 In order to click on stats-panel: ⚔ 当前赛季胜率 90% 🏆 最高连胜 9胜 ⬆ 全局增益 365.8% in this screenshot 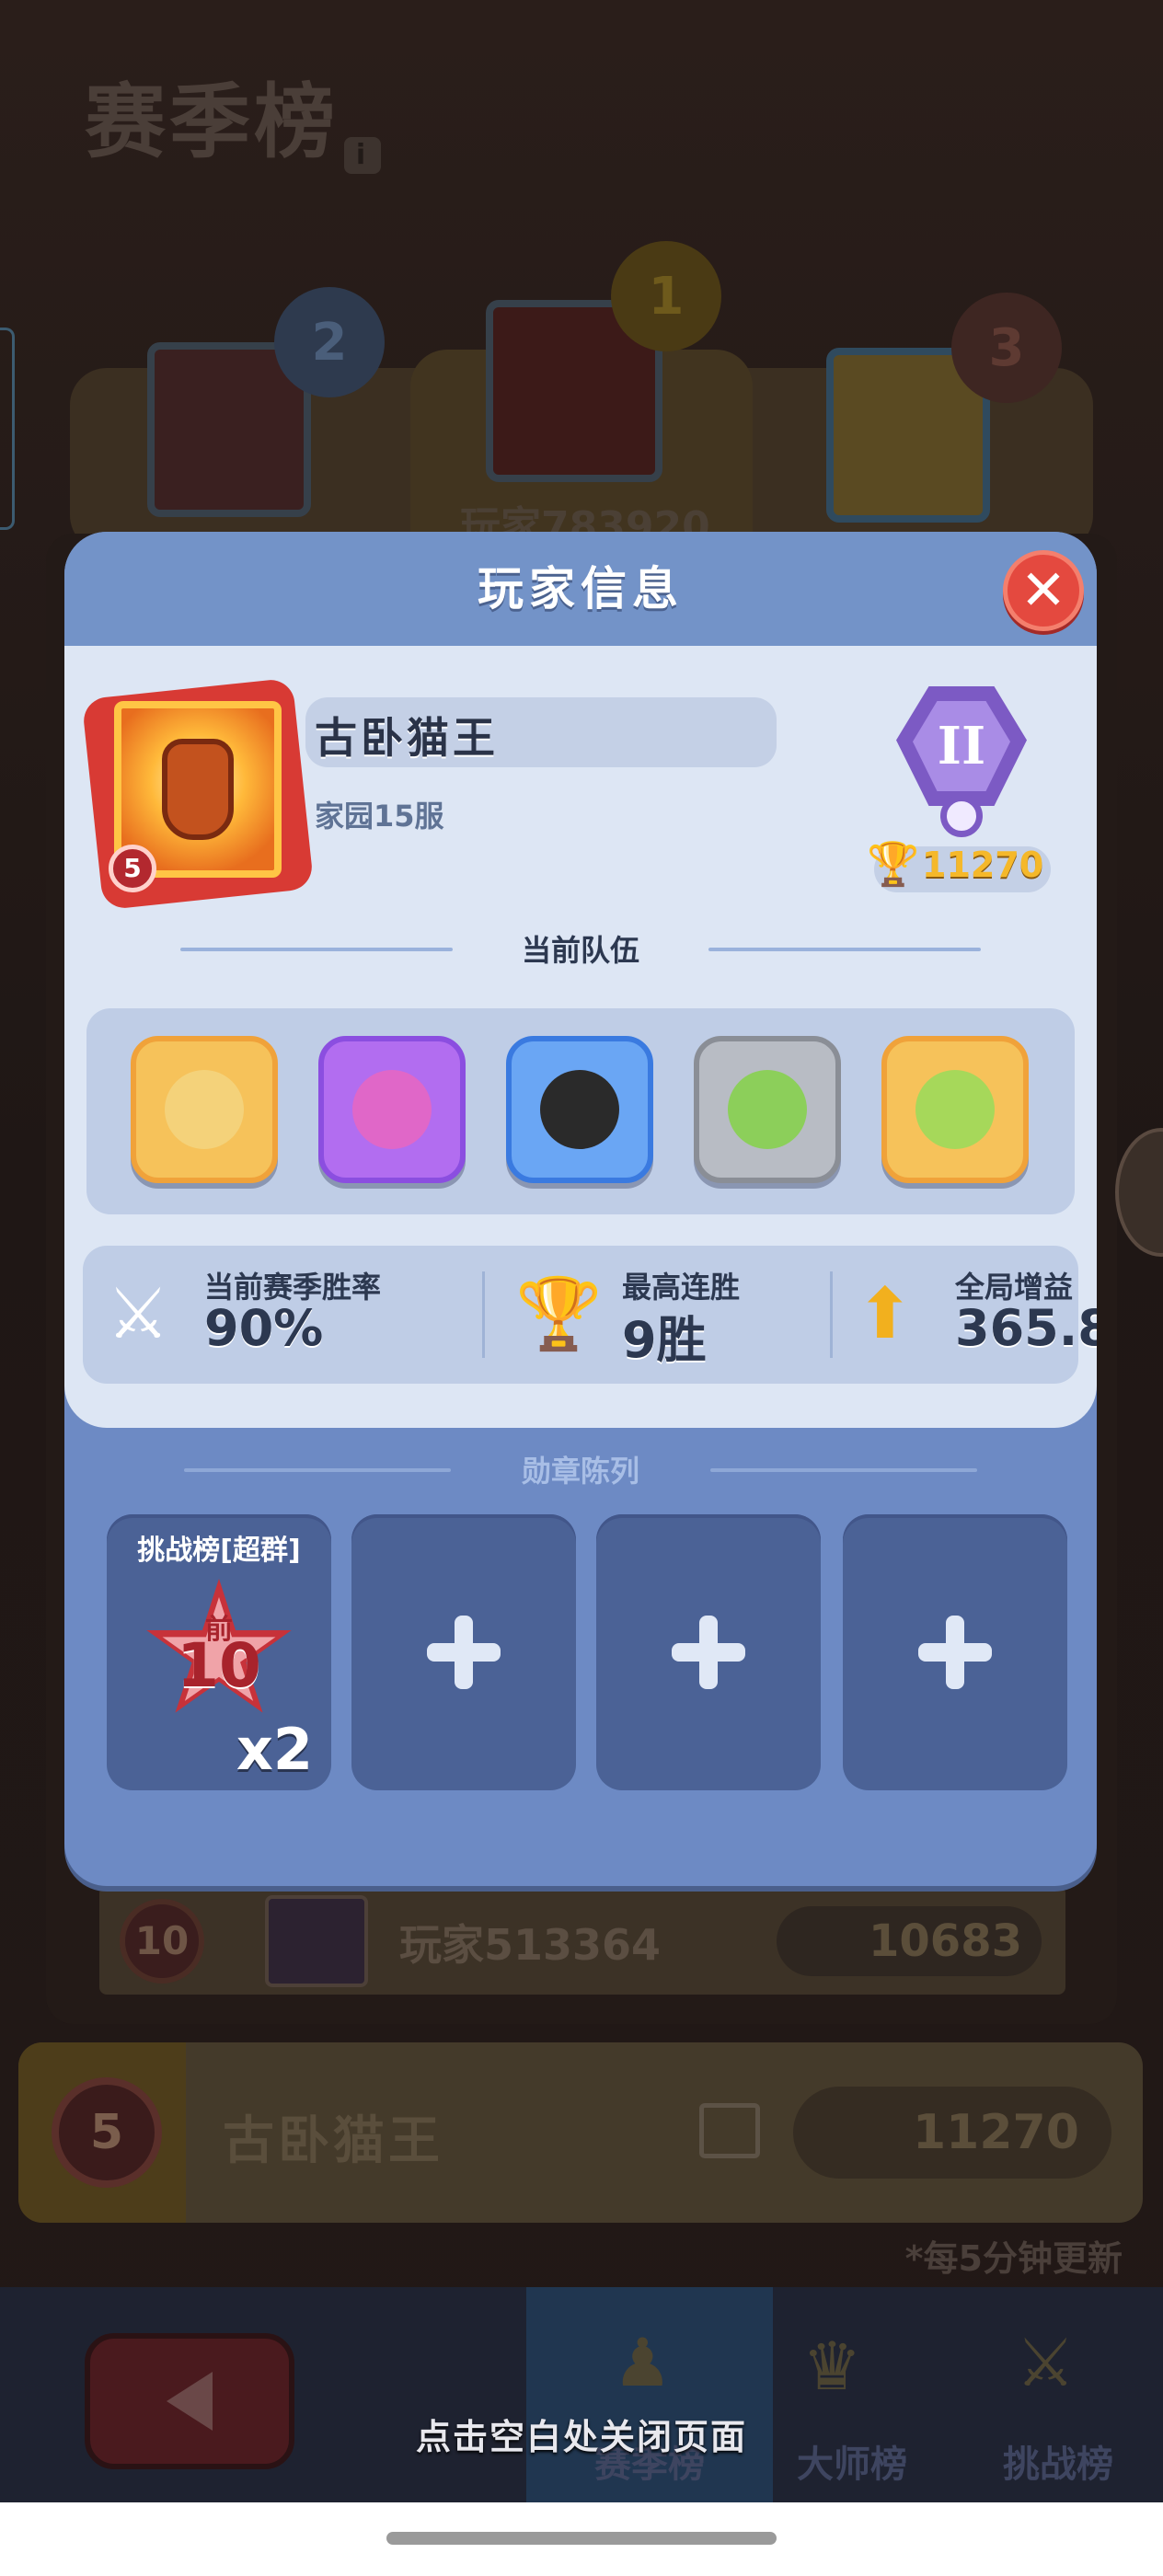, I will do `click(590, 1315)`.